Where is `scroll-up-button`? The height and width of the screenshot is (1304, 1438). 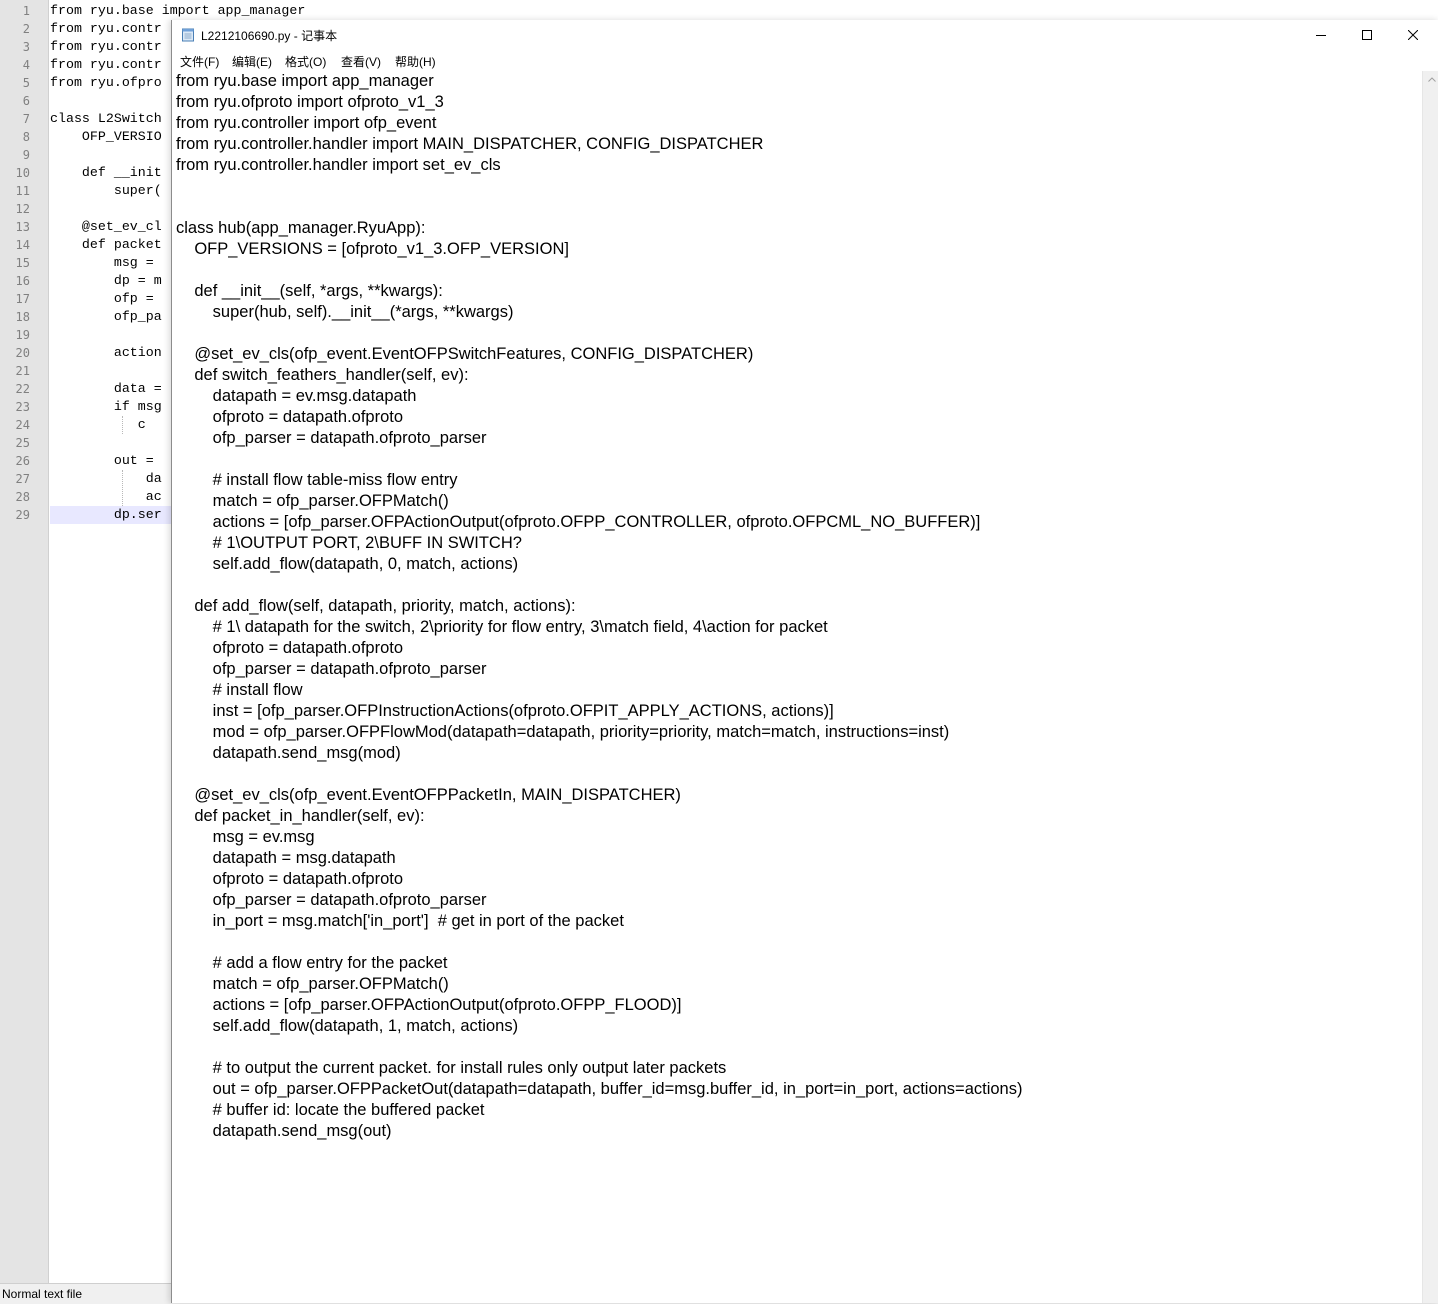
scroll-up-button is located at coordinates (1430, 79).